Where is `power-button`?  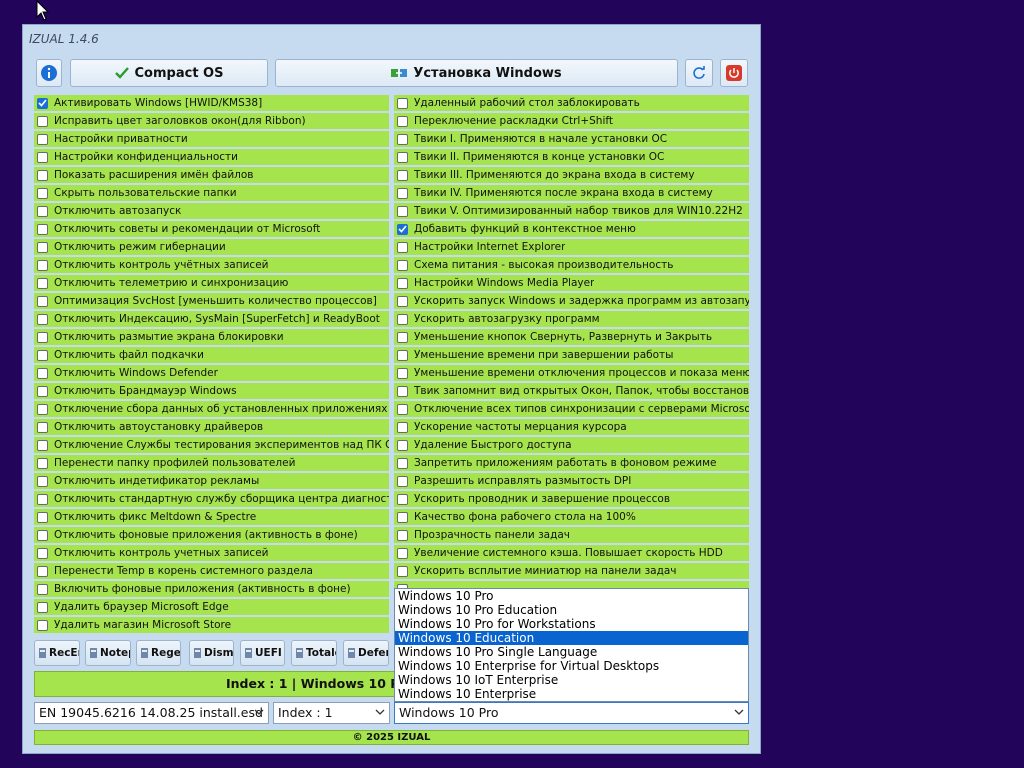 power-button is located at coordinates (734, 73).